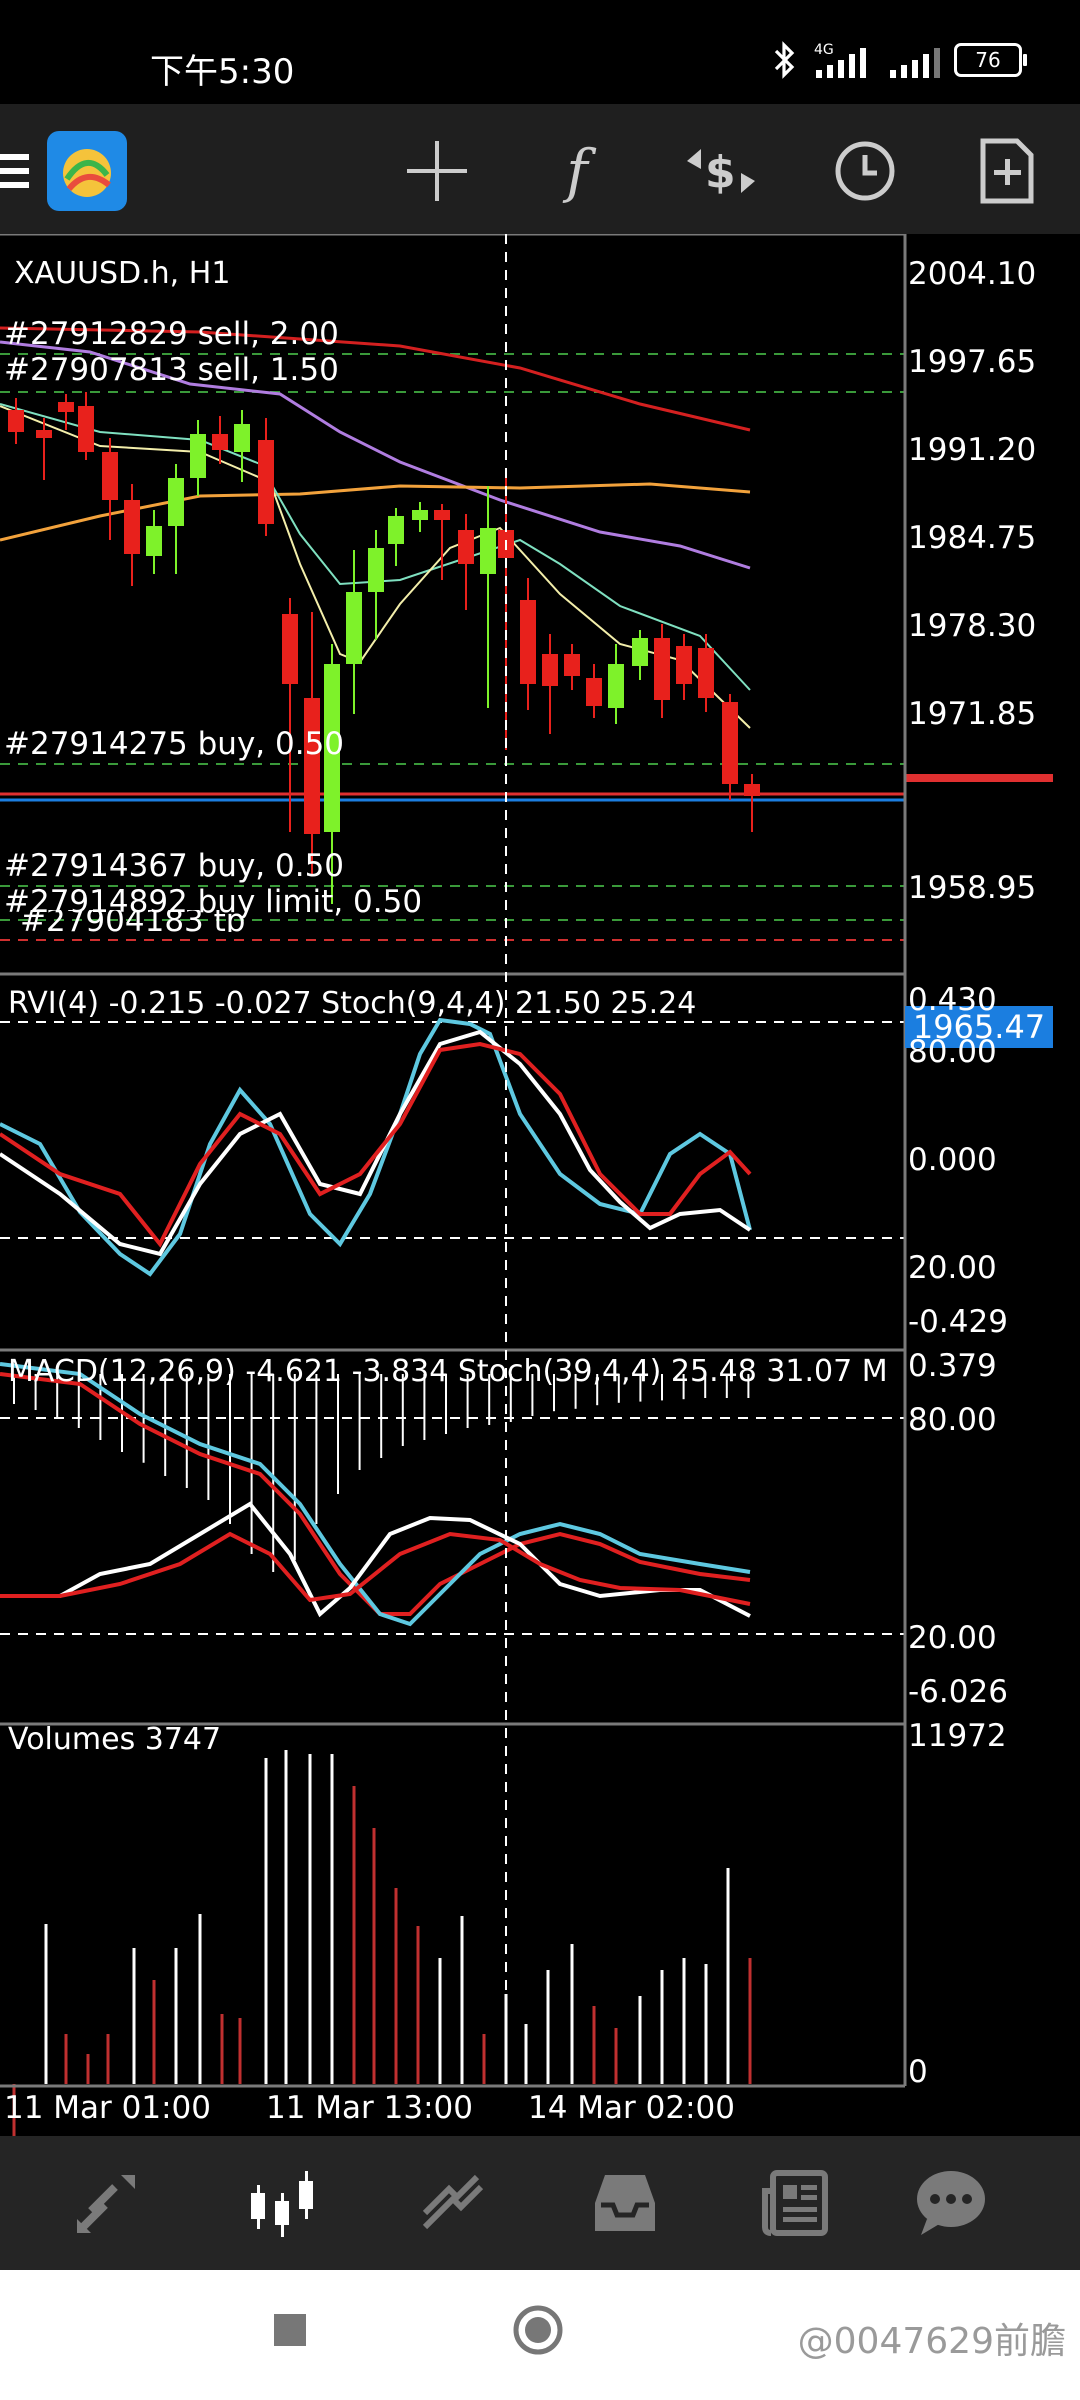 This screenshot has width=1080, height=2400. Describe the element at coordinates (952, 1420) in the screenshot. I see `macd-axis-label: 80.00` at that location.